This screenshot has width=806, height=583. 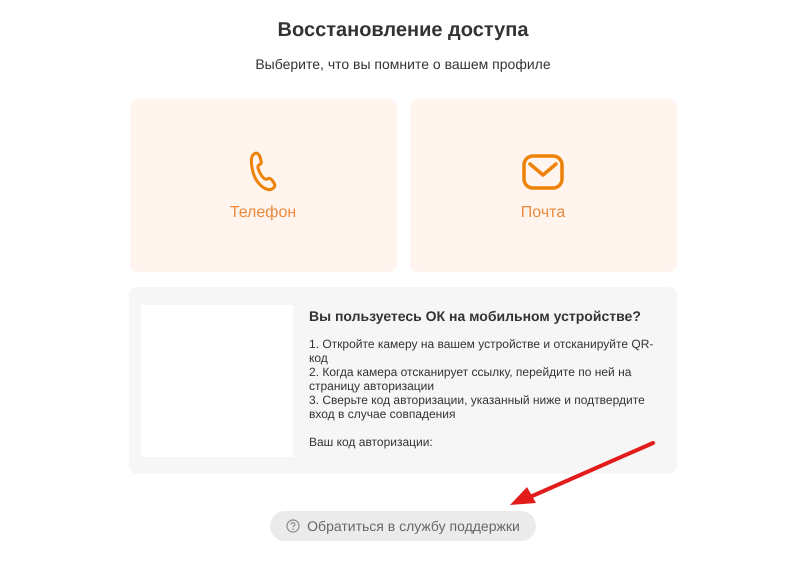 What do you see at coordinates (485, 351) in the screenshot?
I see `instruction-step: 1. Откройте камеру на вашем устройстве и отсканируйте QR-код` at bounding box center [485, 351].